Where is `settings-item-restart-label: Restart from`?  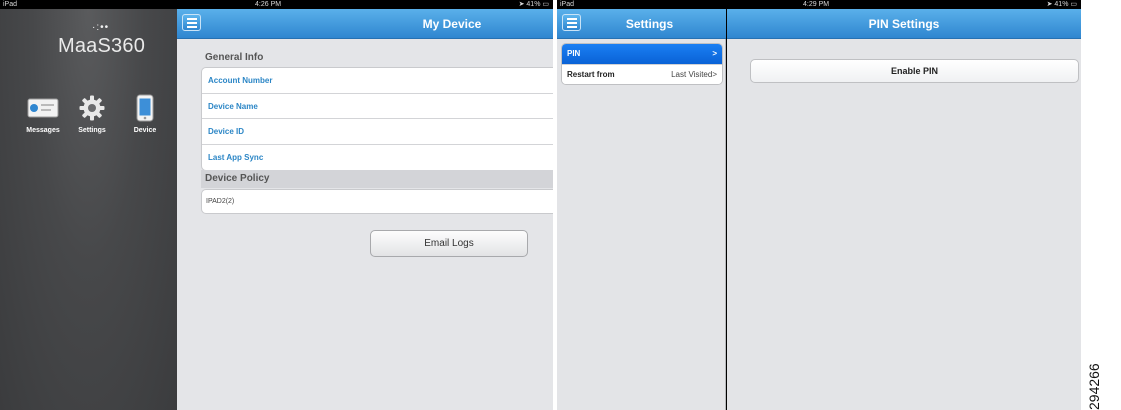
settings-item-restart-label: Restart from is located at coordinates (591, 74).